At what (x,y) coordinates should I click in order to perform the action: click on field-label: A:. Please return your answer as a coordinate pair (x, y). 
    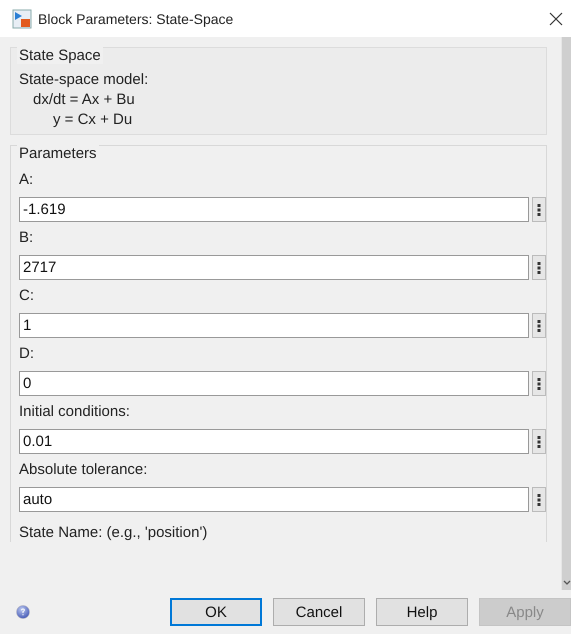
    Looking at the image, I should click on (26, 180).